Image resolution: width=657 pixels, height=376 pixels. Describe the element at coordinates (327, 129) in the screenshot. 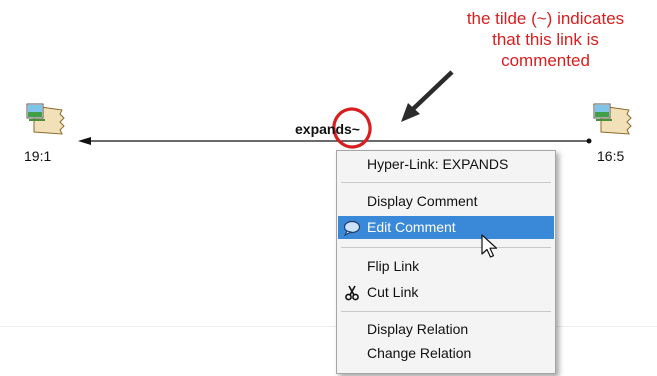

I see `link-label: expands~` at that location.